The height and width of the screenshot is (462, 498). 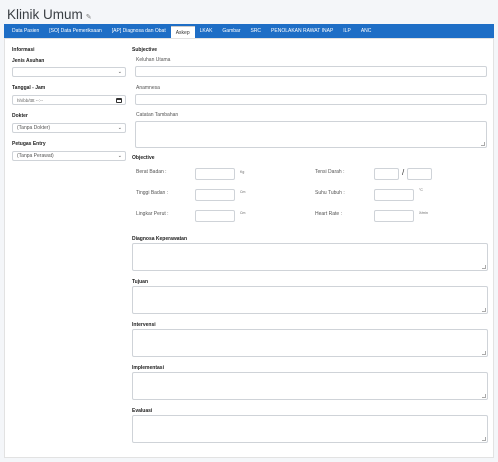 I want to click on pencil-icon: ✎, so click(x=89, y=17).